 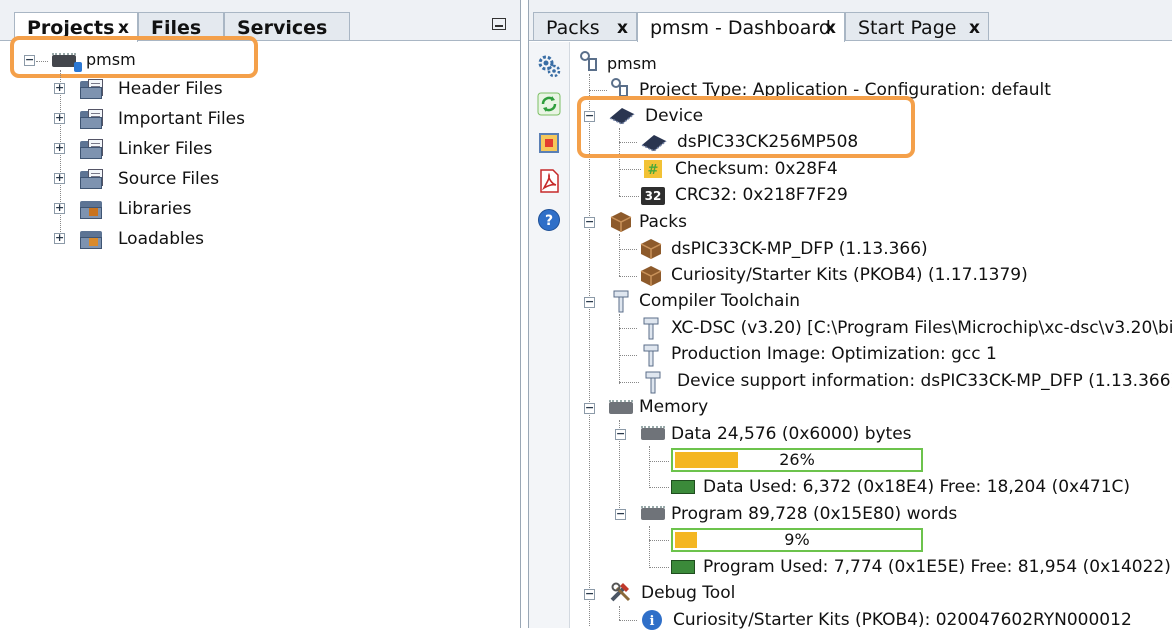 I want to click on compiler-label: Compiler Toolchain, so click(x=719, y=301).